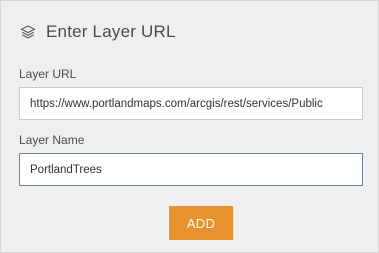 This screenshot has height=253, width=379. I want to click on layer-url-input, so click(191, 103).